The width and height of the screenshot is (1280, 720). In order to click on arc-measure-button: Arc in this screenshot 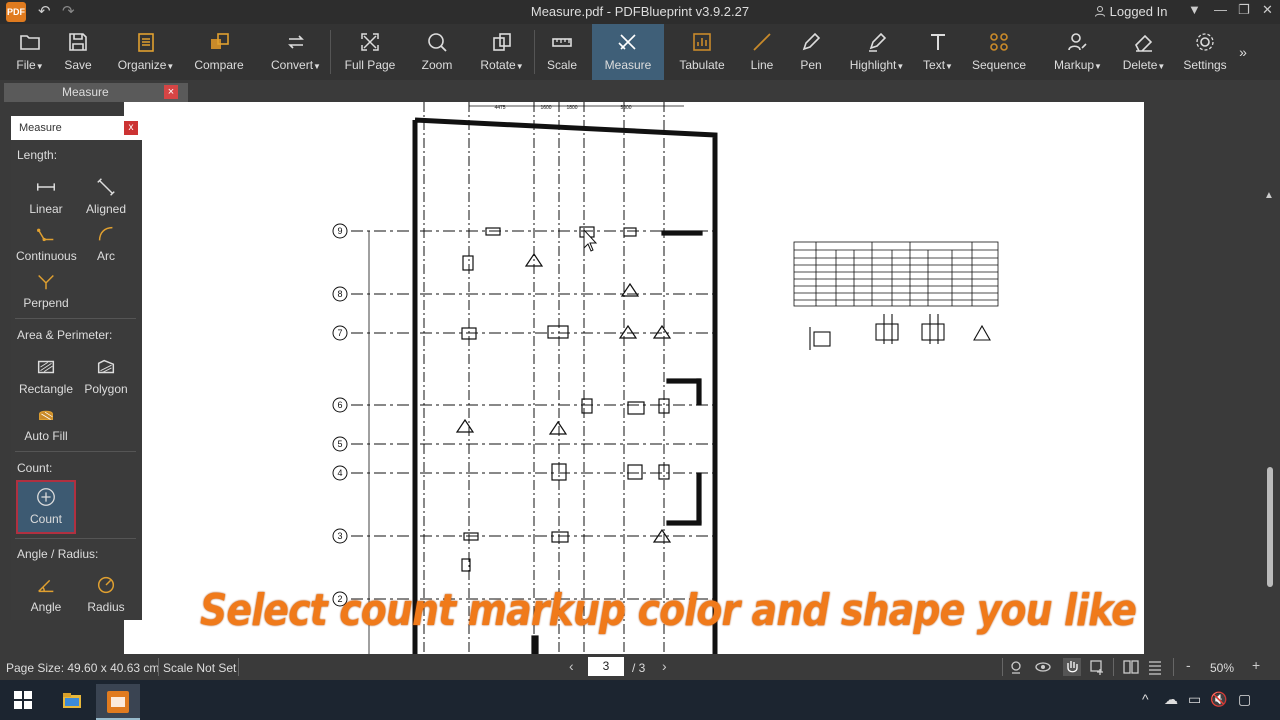, I will do `click(106, 243)`.